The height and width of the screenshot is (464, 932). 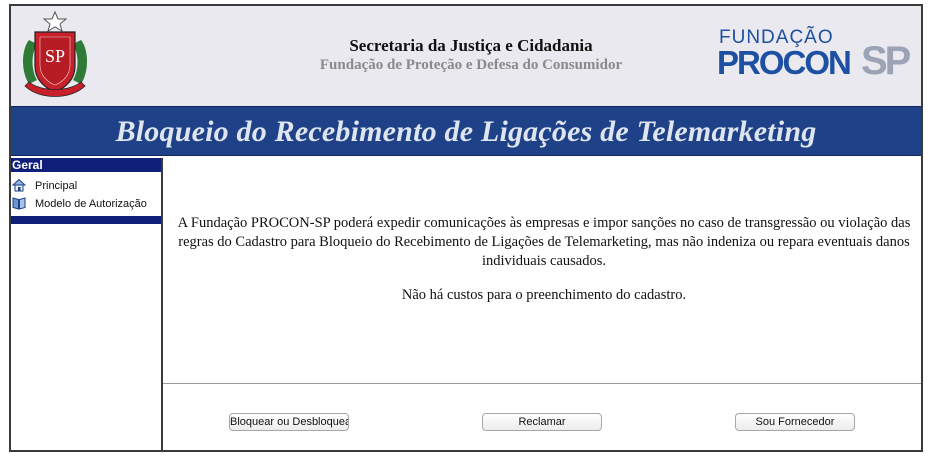 I want to click on supplier-button: Sou Fornecedor, so click(x=795, y=422).